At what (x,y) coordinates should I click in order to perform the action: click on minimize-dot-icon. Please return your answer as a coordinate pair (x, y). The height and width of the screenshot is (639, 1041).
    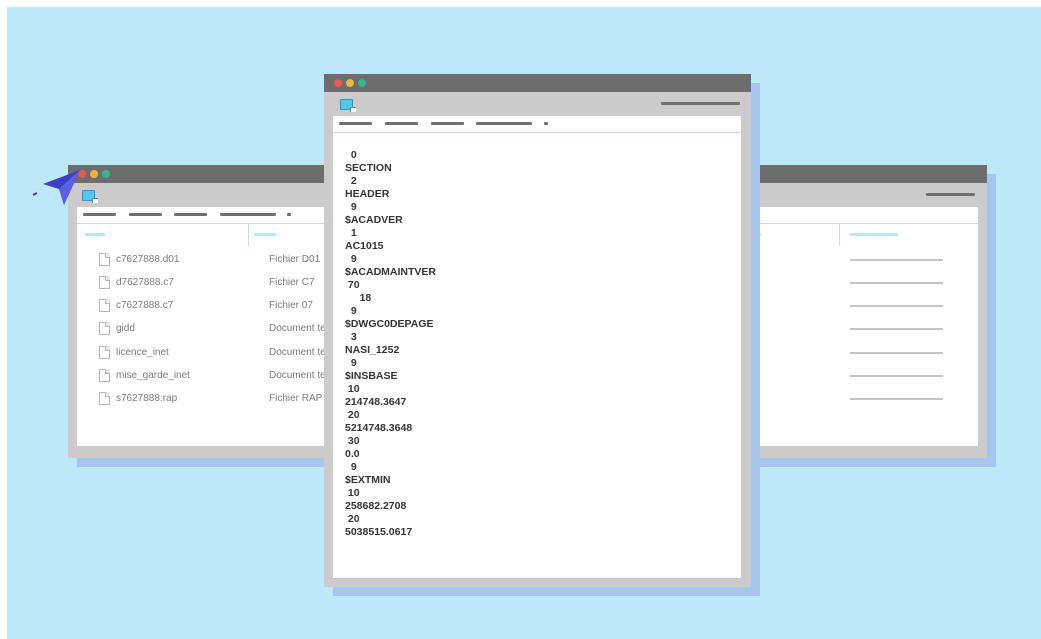
    Looking at the image, I should click on (350, 83).